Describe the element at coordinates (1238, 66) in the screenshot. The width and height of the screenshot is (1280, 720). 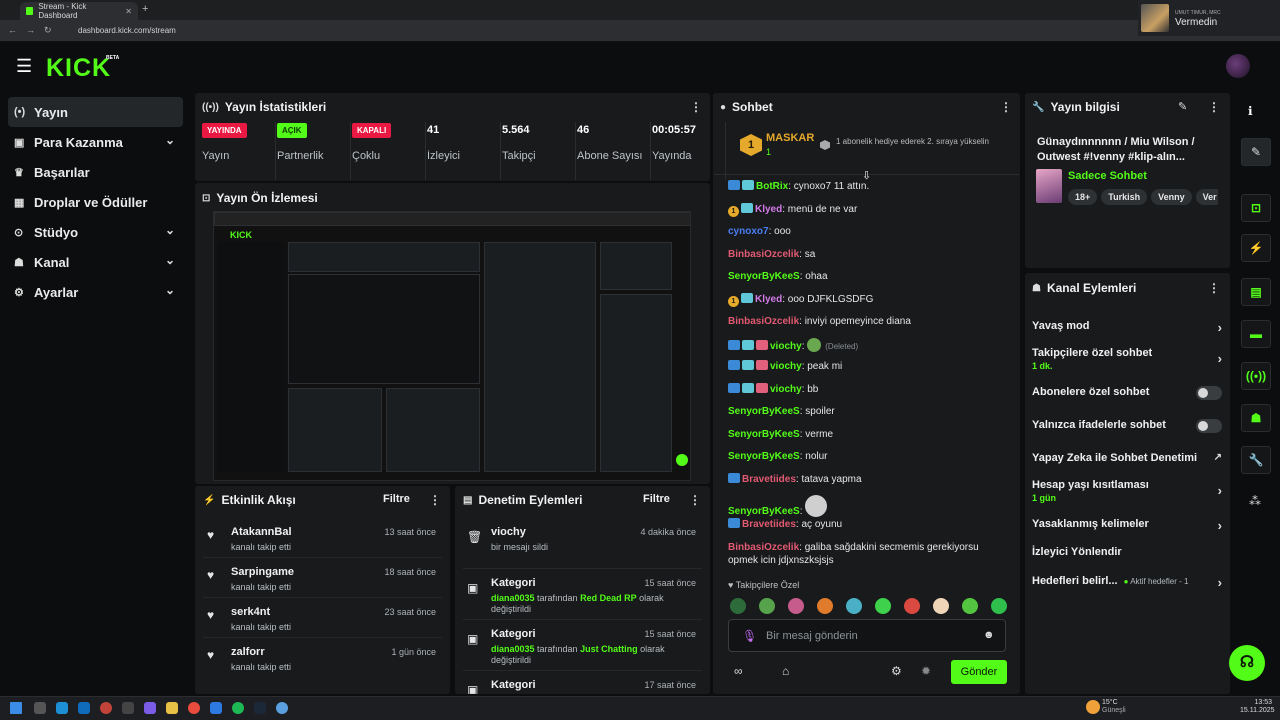
I see `user-avatar` at that location.